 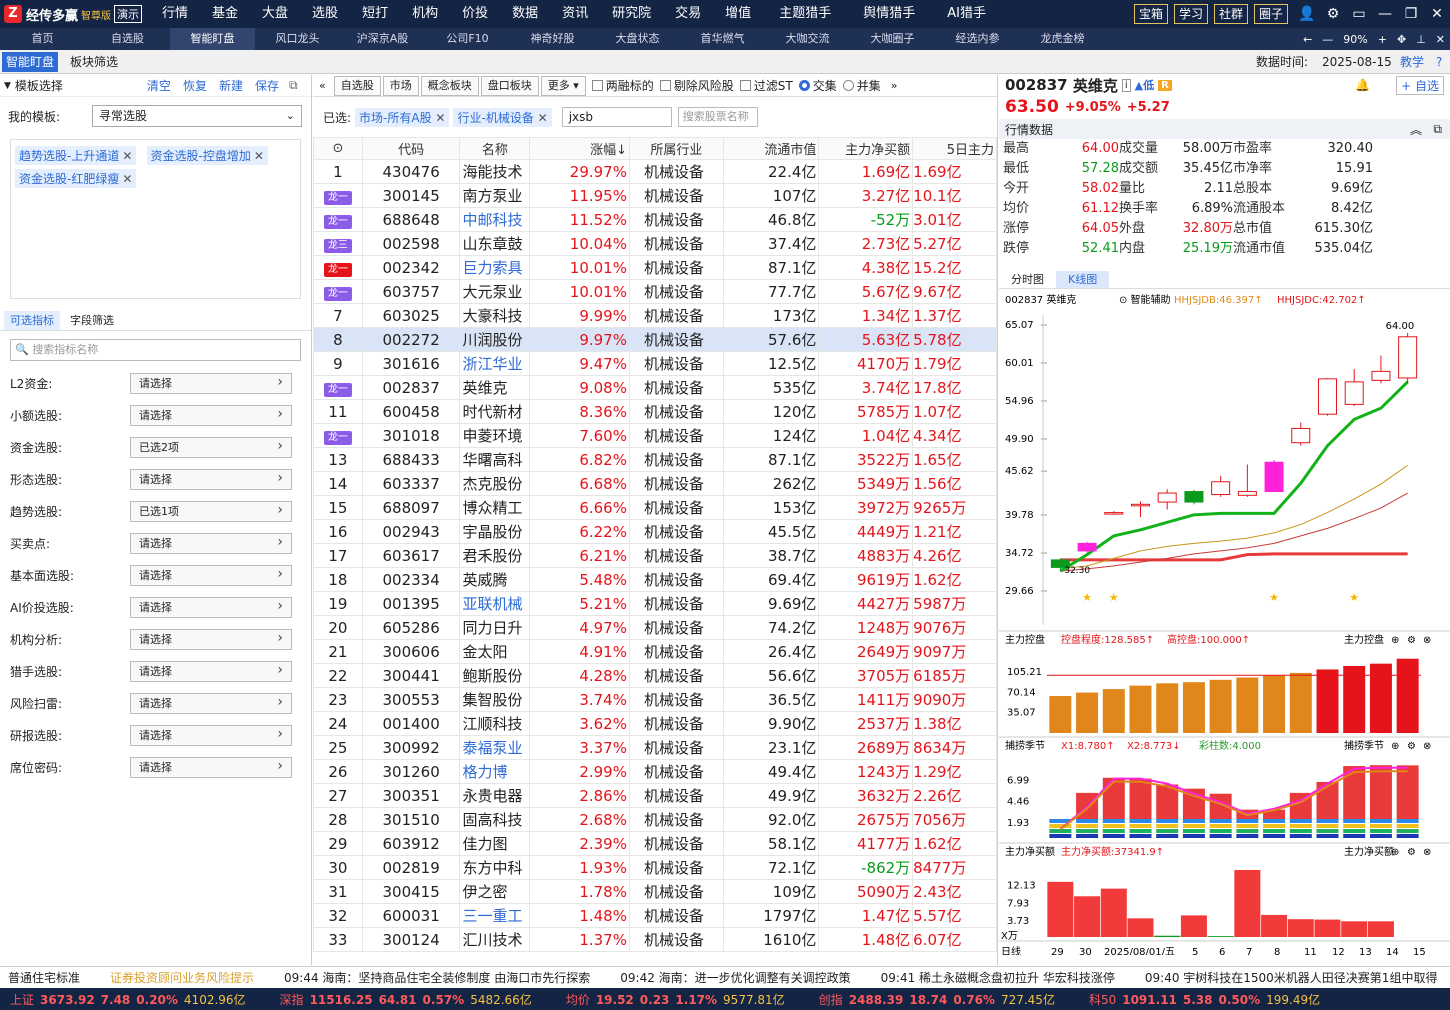 What do you see at coordinates (382, 39) in the screenshot?
I see `tab-4: 沪深京A股` at bounding box center [382, 39].